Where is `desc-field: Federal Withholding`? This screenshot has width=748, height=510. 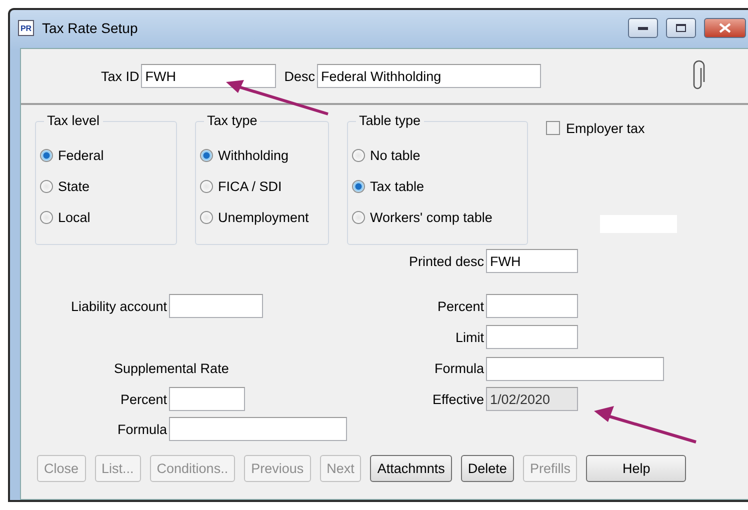 desc-field: Federal Withholding is located at coordinates (429, 76).